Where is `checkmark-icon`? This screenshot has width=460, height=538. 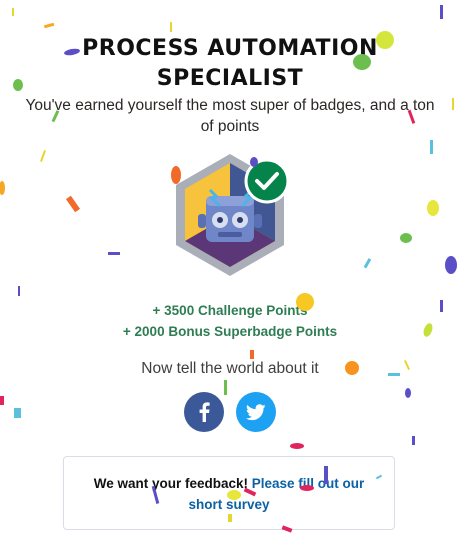
checkmark-icon is located at coordinates (267, 181).